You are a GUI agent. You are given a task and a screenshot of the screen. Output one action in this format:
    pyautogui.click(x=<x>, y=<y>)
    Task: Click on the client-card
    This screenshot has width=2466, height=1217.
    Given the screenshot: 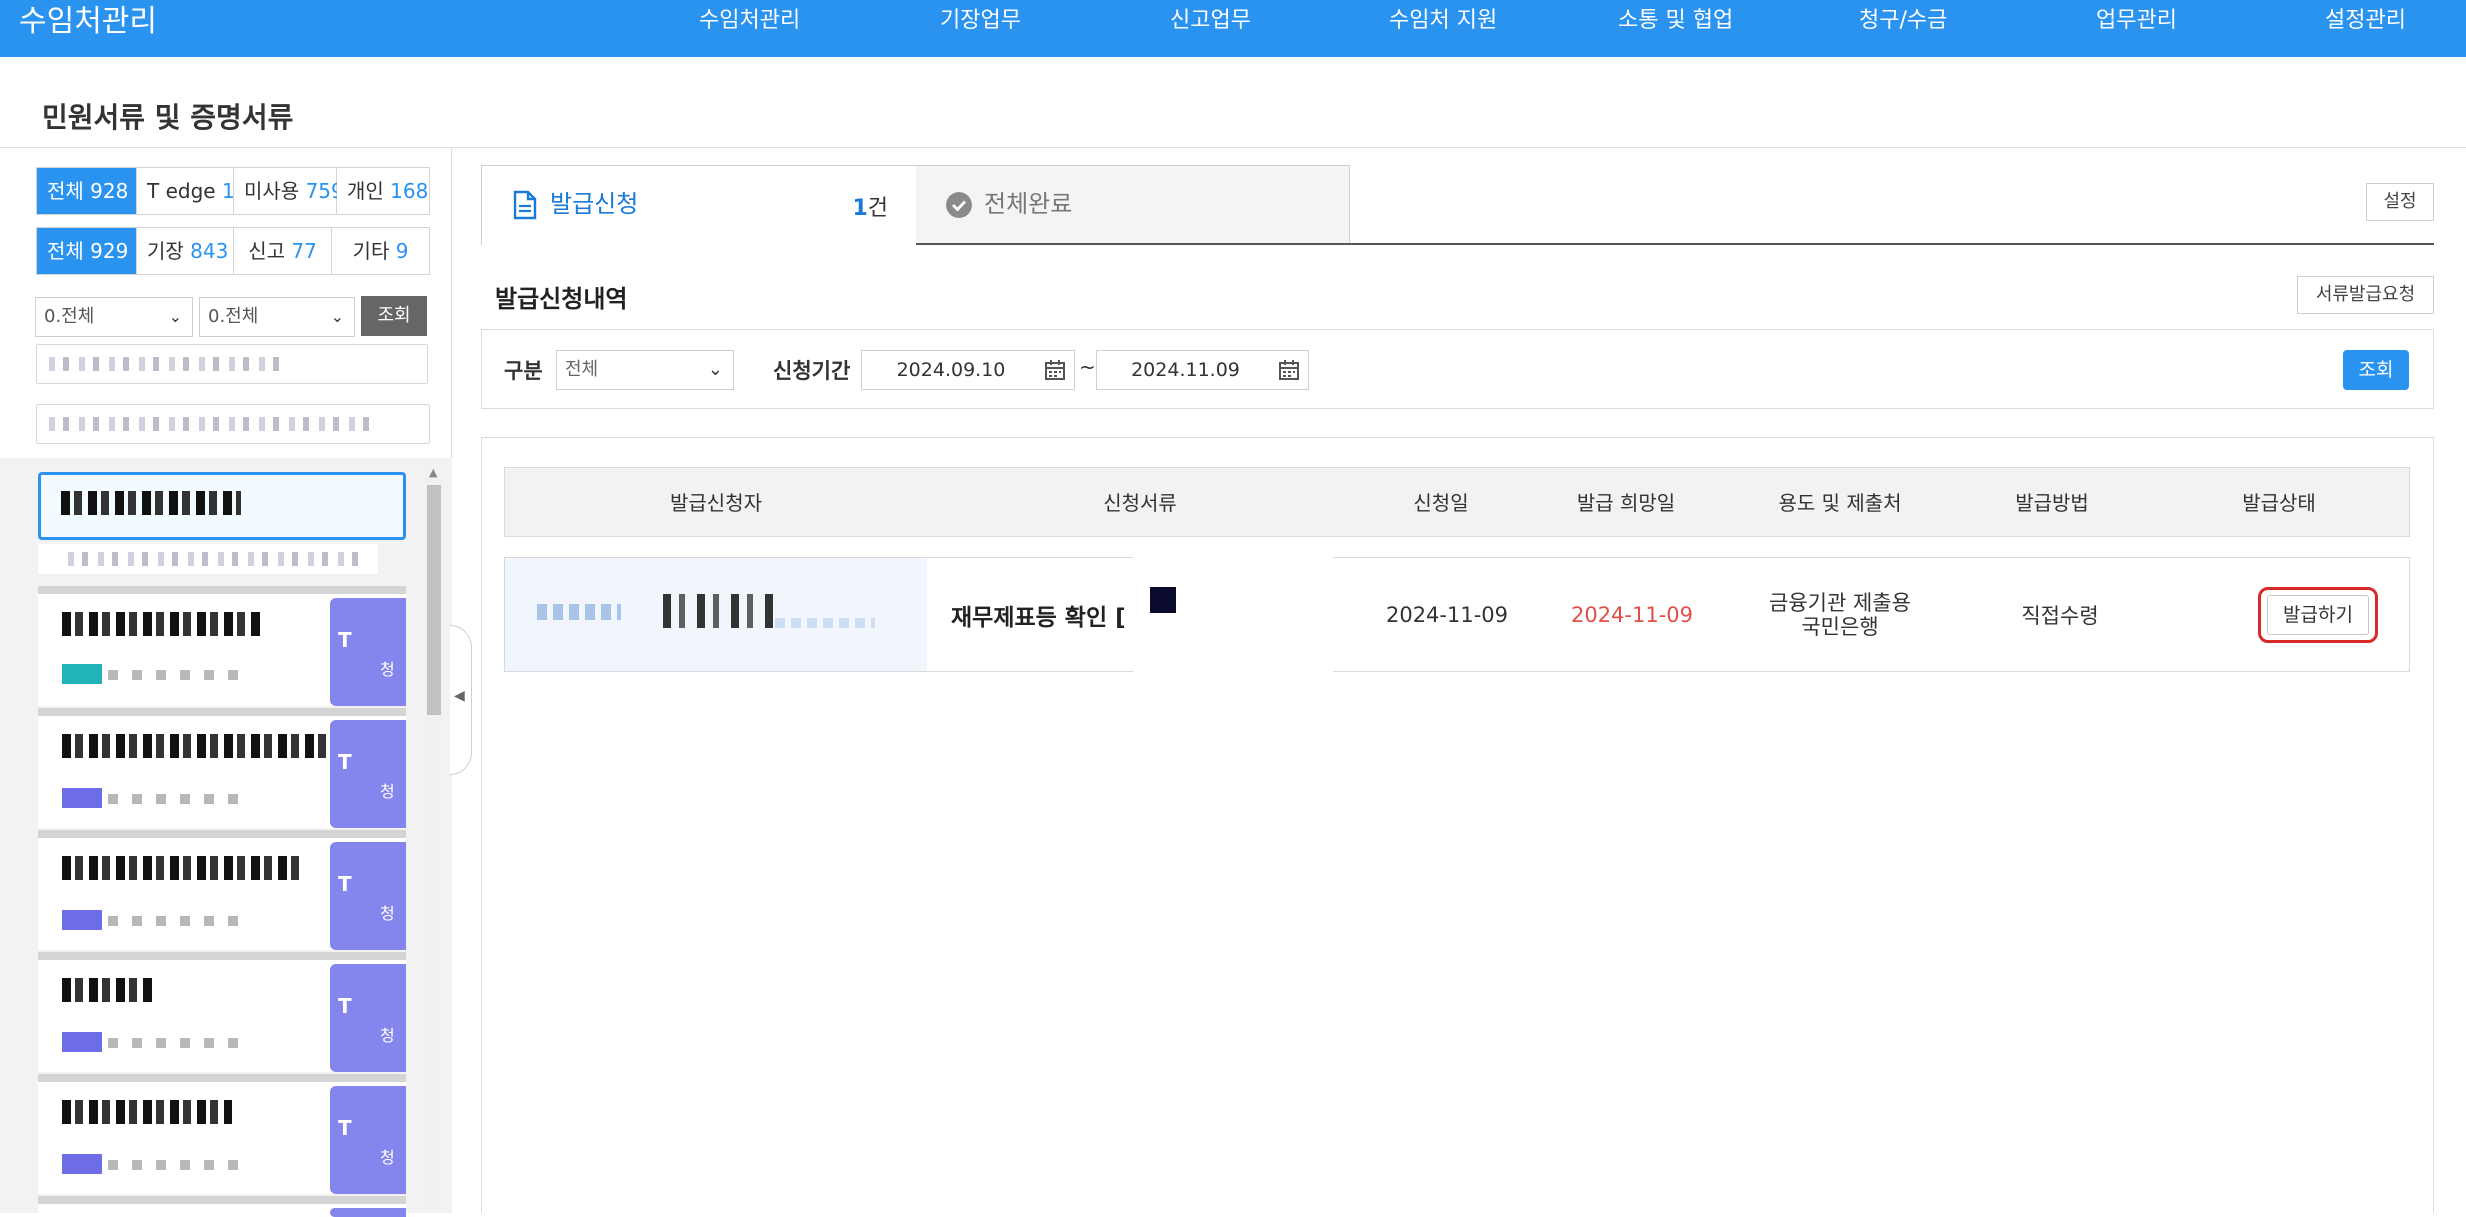 What is the action you would take?
    pyautogui.click(x=222, y=1210)
    